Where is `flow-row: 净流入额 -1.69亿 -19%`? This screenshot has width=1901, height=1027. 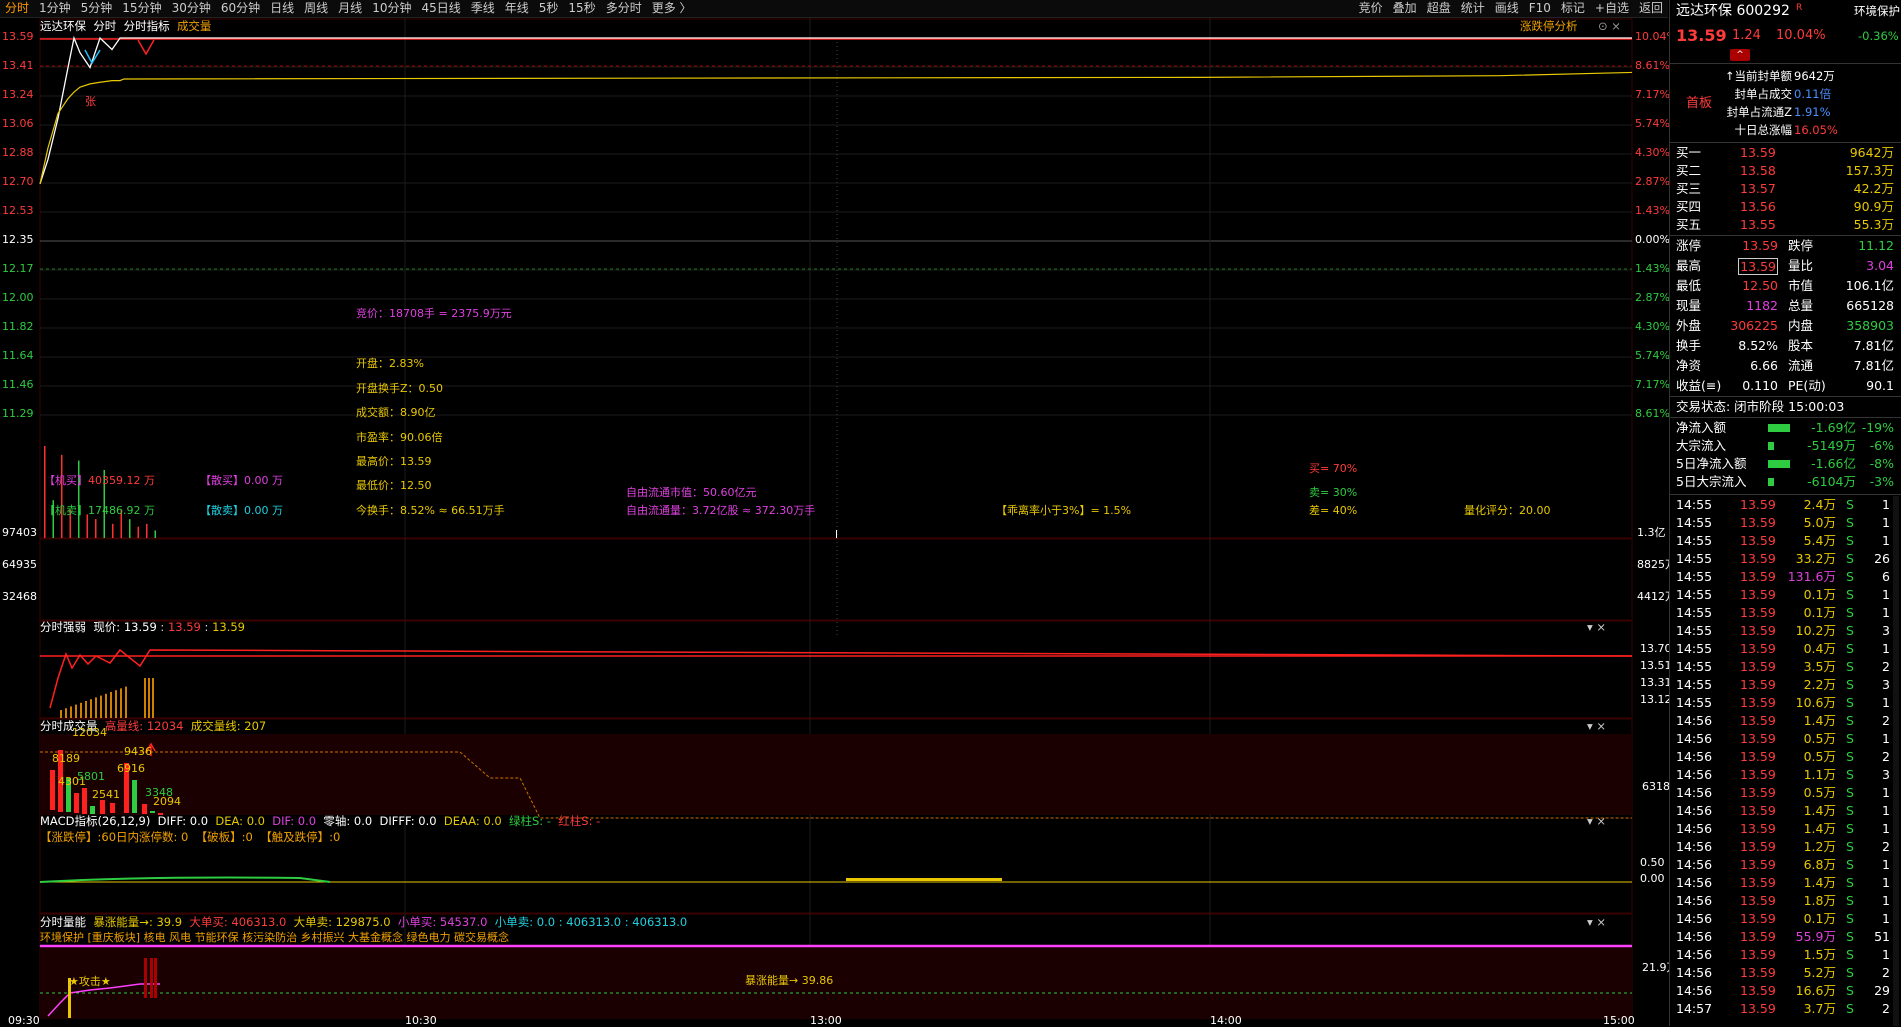
flow-row: 净流入额 -1.69亿 -19% is located at coordinates (1785, 427).